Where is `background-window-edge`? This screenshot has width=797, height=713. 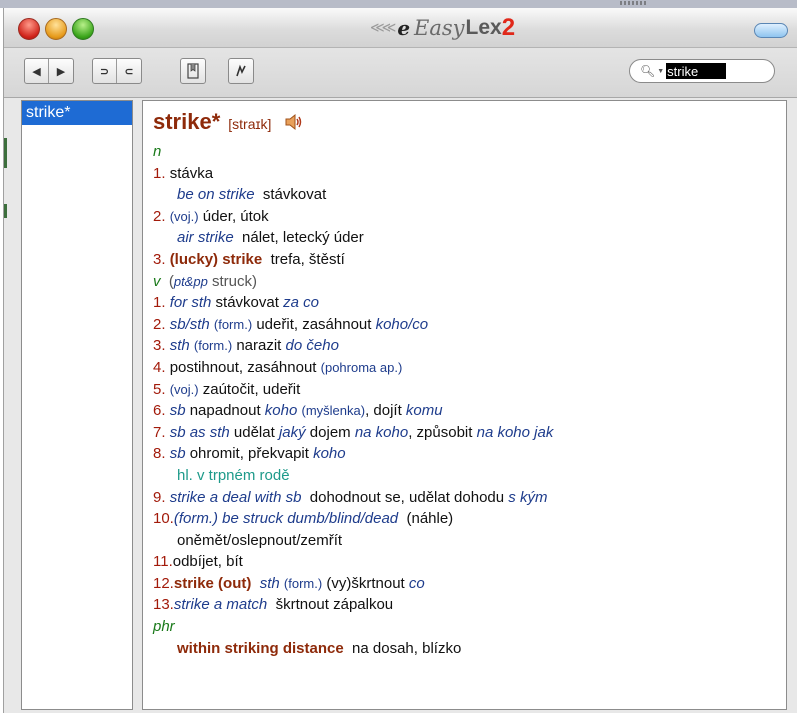
background-window-edge is located at coordinates (5, 153).